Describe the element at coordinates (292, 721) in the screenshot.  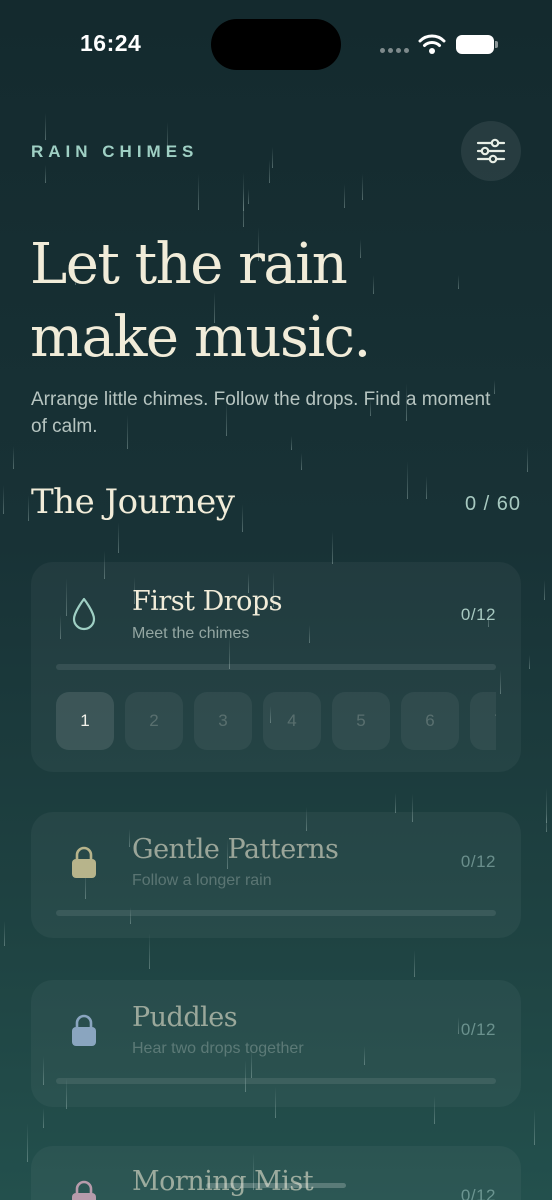
I see `level-button-4: 4` at that location.